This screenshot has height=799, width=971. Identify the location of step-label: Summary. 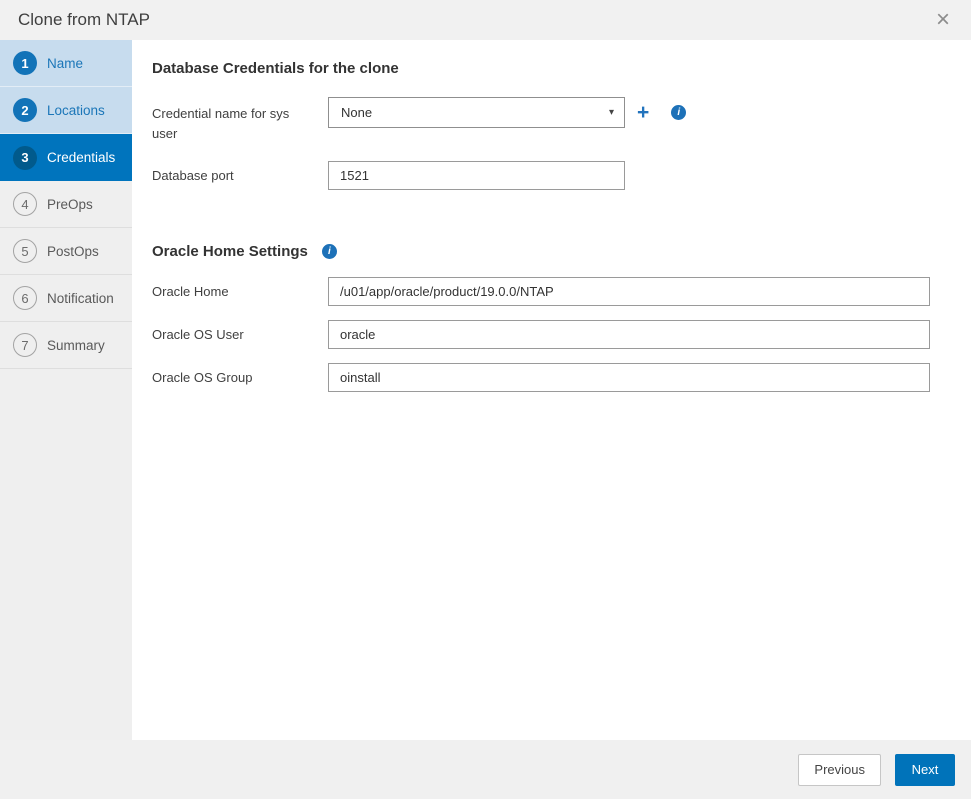
(76, 345).